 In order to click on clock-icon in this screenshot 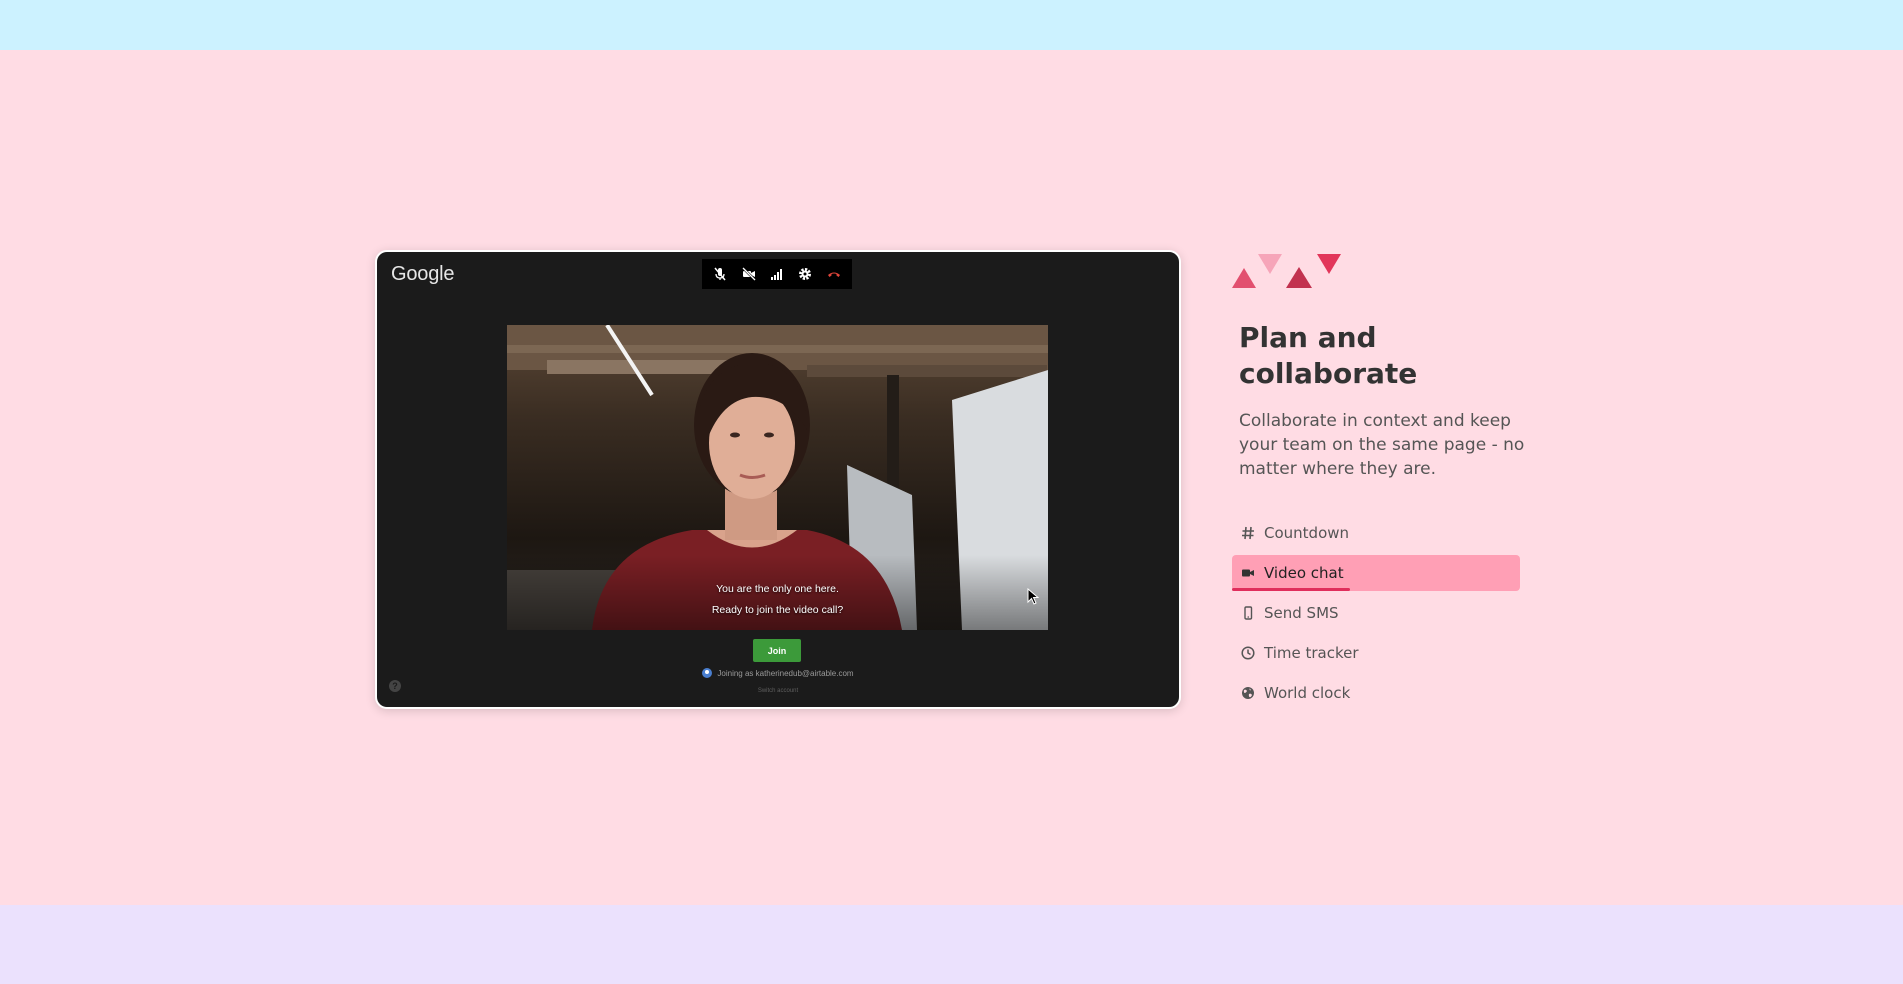, I will do `click(1248, 653)`.